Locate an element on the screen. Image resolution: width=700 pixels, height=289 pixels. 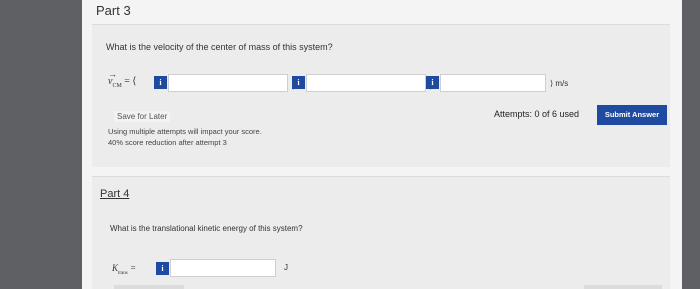
kinetic-energy-label: Ktrans = is located at coordinates (124, 269).